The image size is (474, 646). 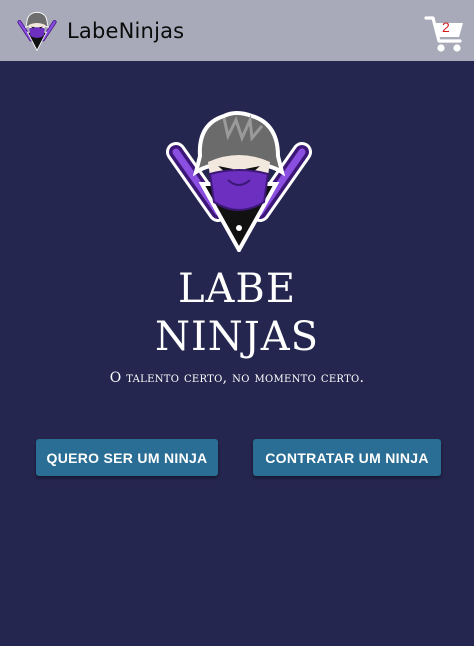 What do you see at coordinates (126, 31) in the screenshot?
I see `app-title: LabeNinjas` at bounding box center [126, 31].